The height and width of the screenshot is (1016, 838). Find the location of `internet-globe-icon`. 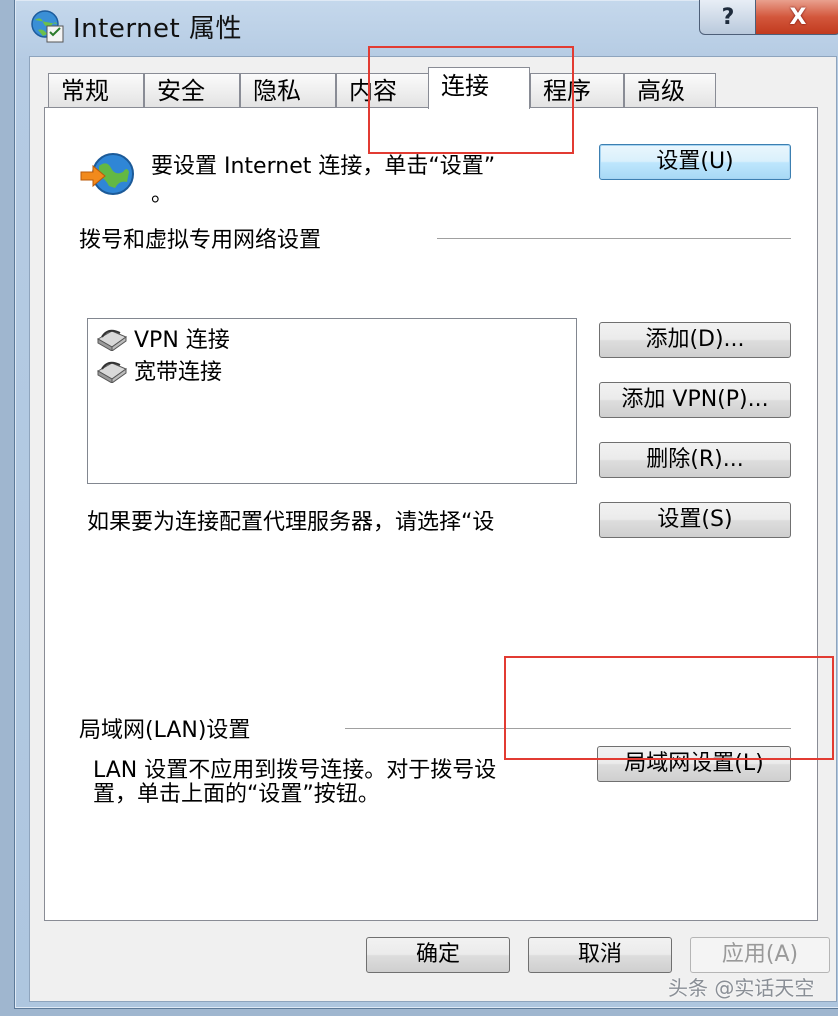

internet-globe-icon is located at coordinates (107, 174).